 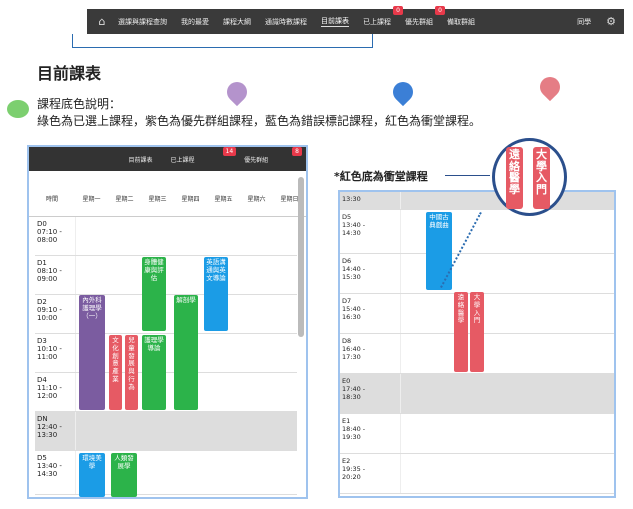 What do you see at coordinates (477, 274) in the screenshot?
I see `period-row: D6 14:40 - 15:30` at bounding box center [477, 274].